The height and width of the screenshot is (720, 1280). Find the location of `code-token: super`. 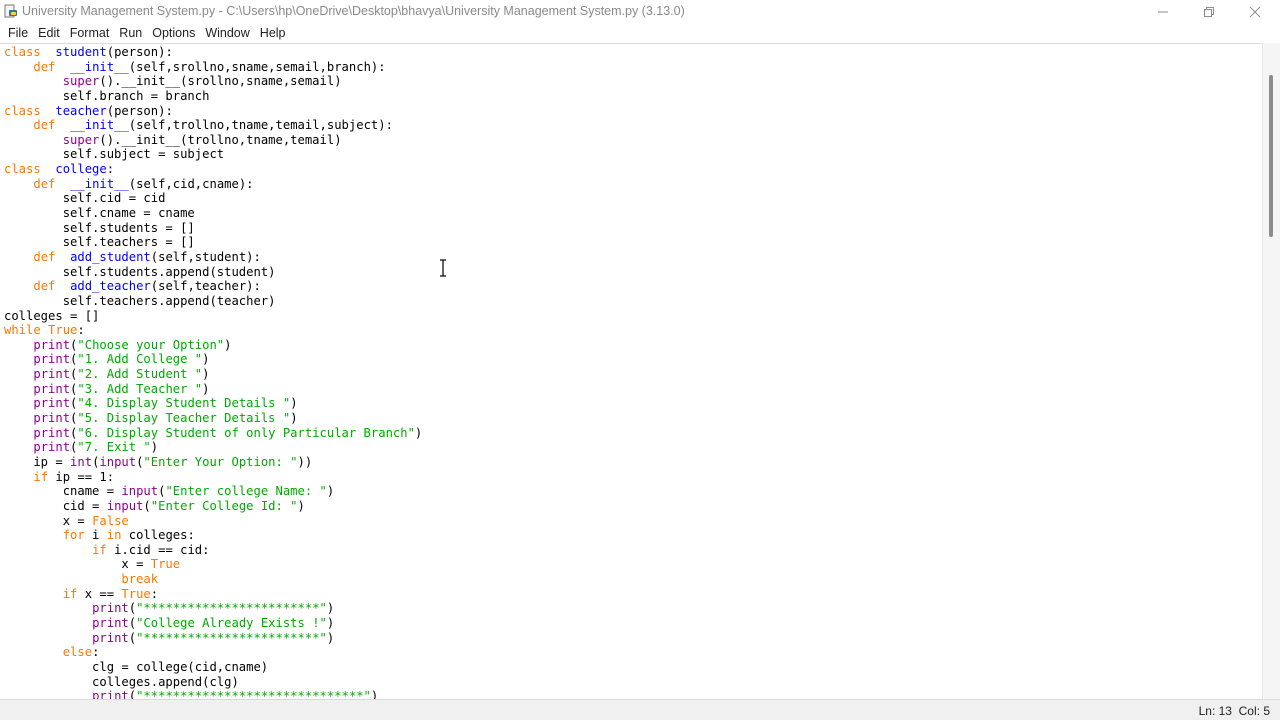

code-token: super is located at coordinates (81, 139).